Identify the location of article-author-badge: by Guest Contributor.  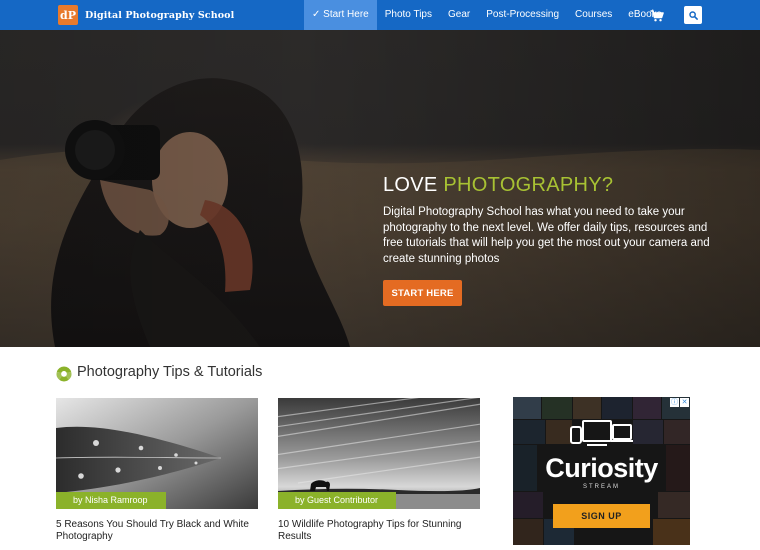
(337, 500).